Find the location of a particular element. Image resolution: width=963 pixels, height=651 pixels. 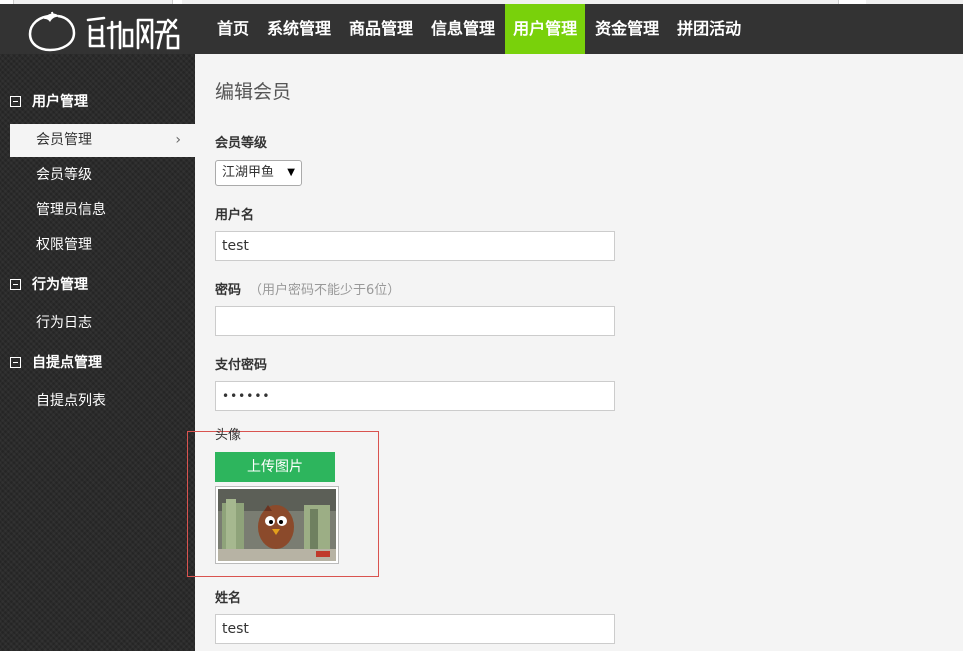

username-label: 用户名 is located at coordinates (235, 215).